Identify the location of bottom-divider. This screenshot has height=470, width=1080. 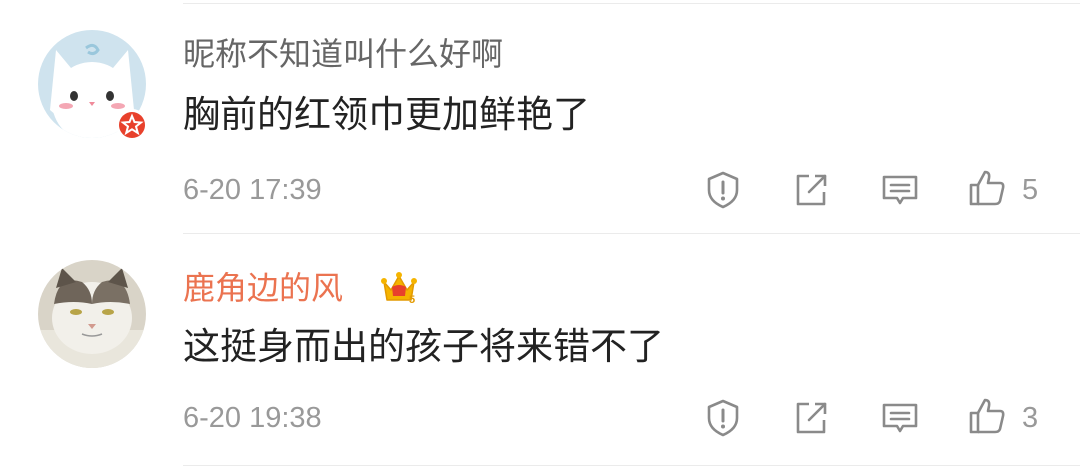
(631, 465).